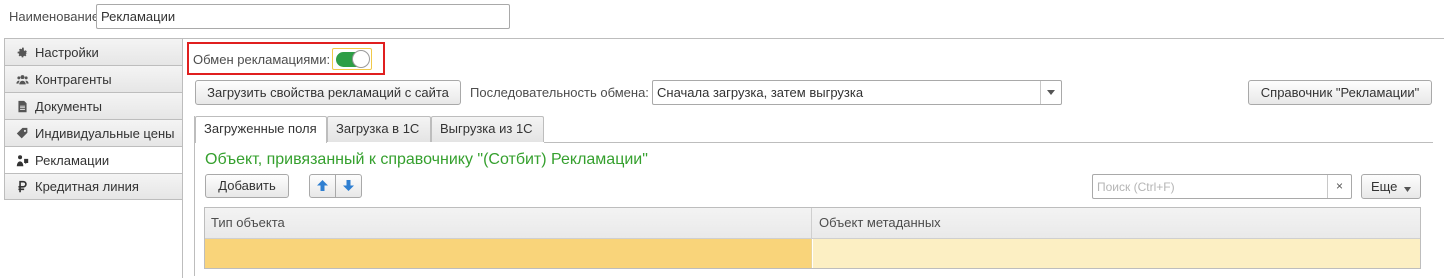 Image resolution: width=1450 pixels, height=278 pixels. I want to click on toggle-track, so click(353, 59).